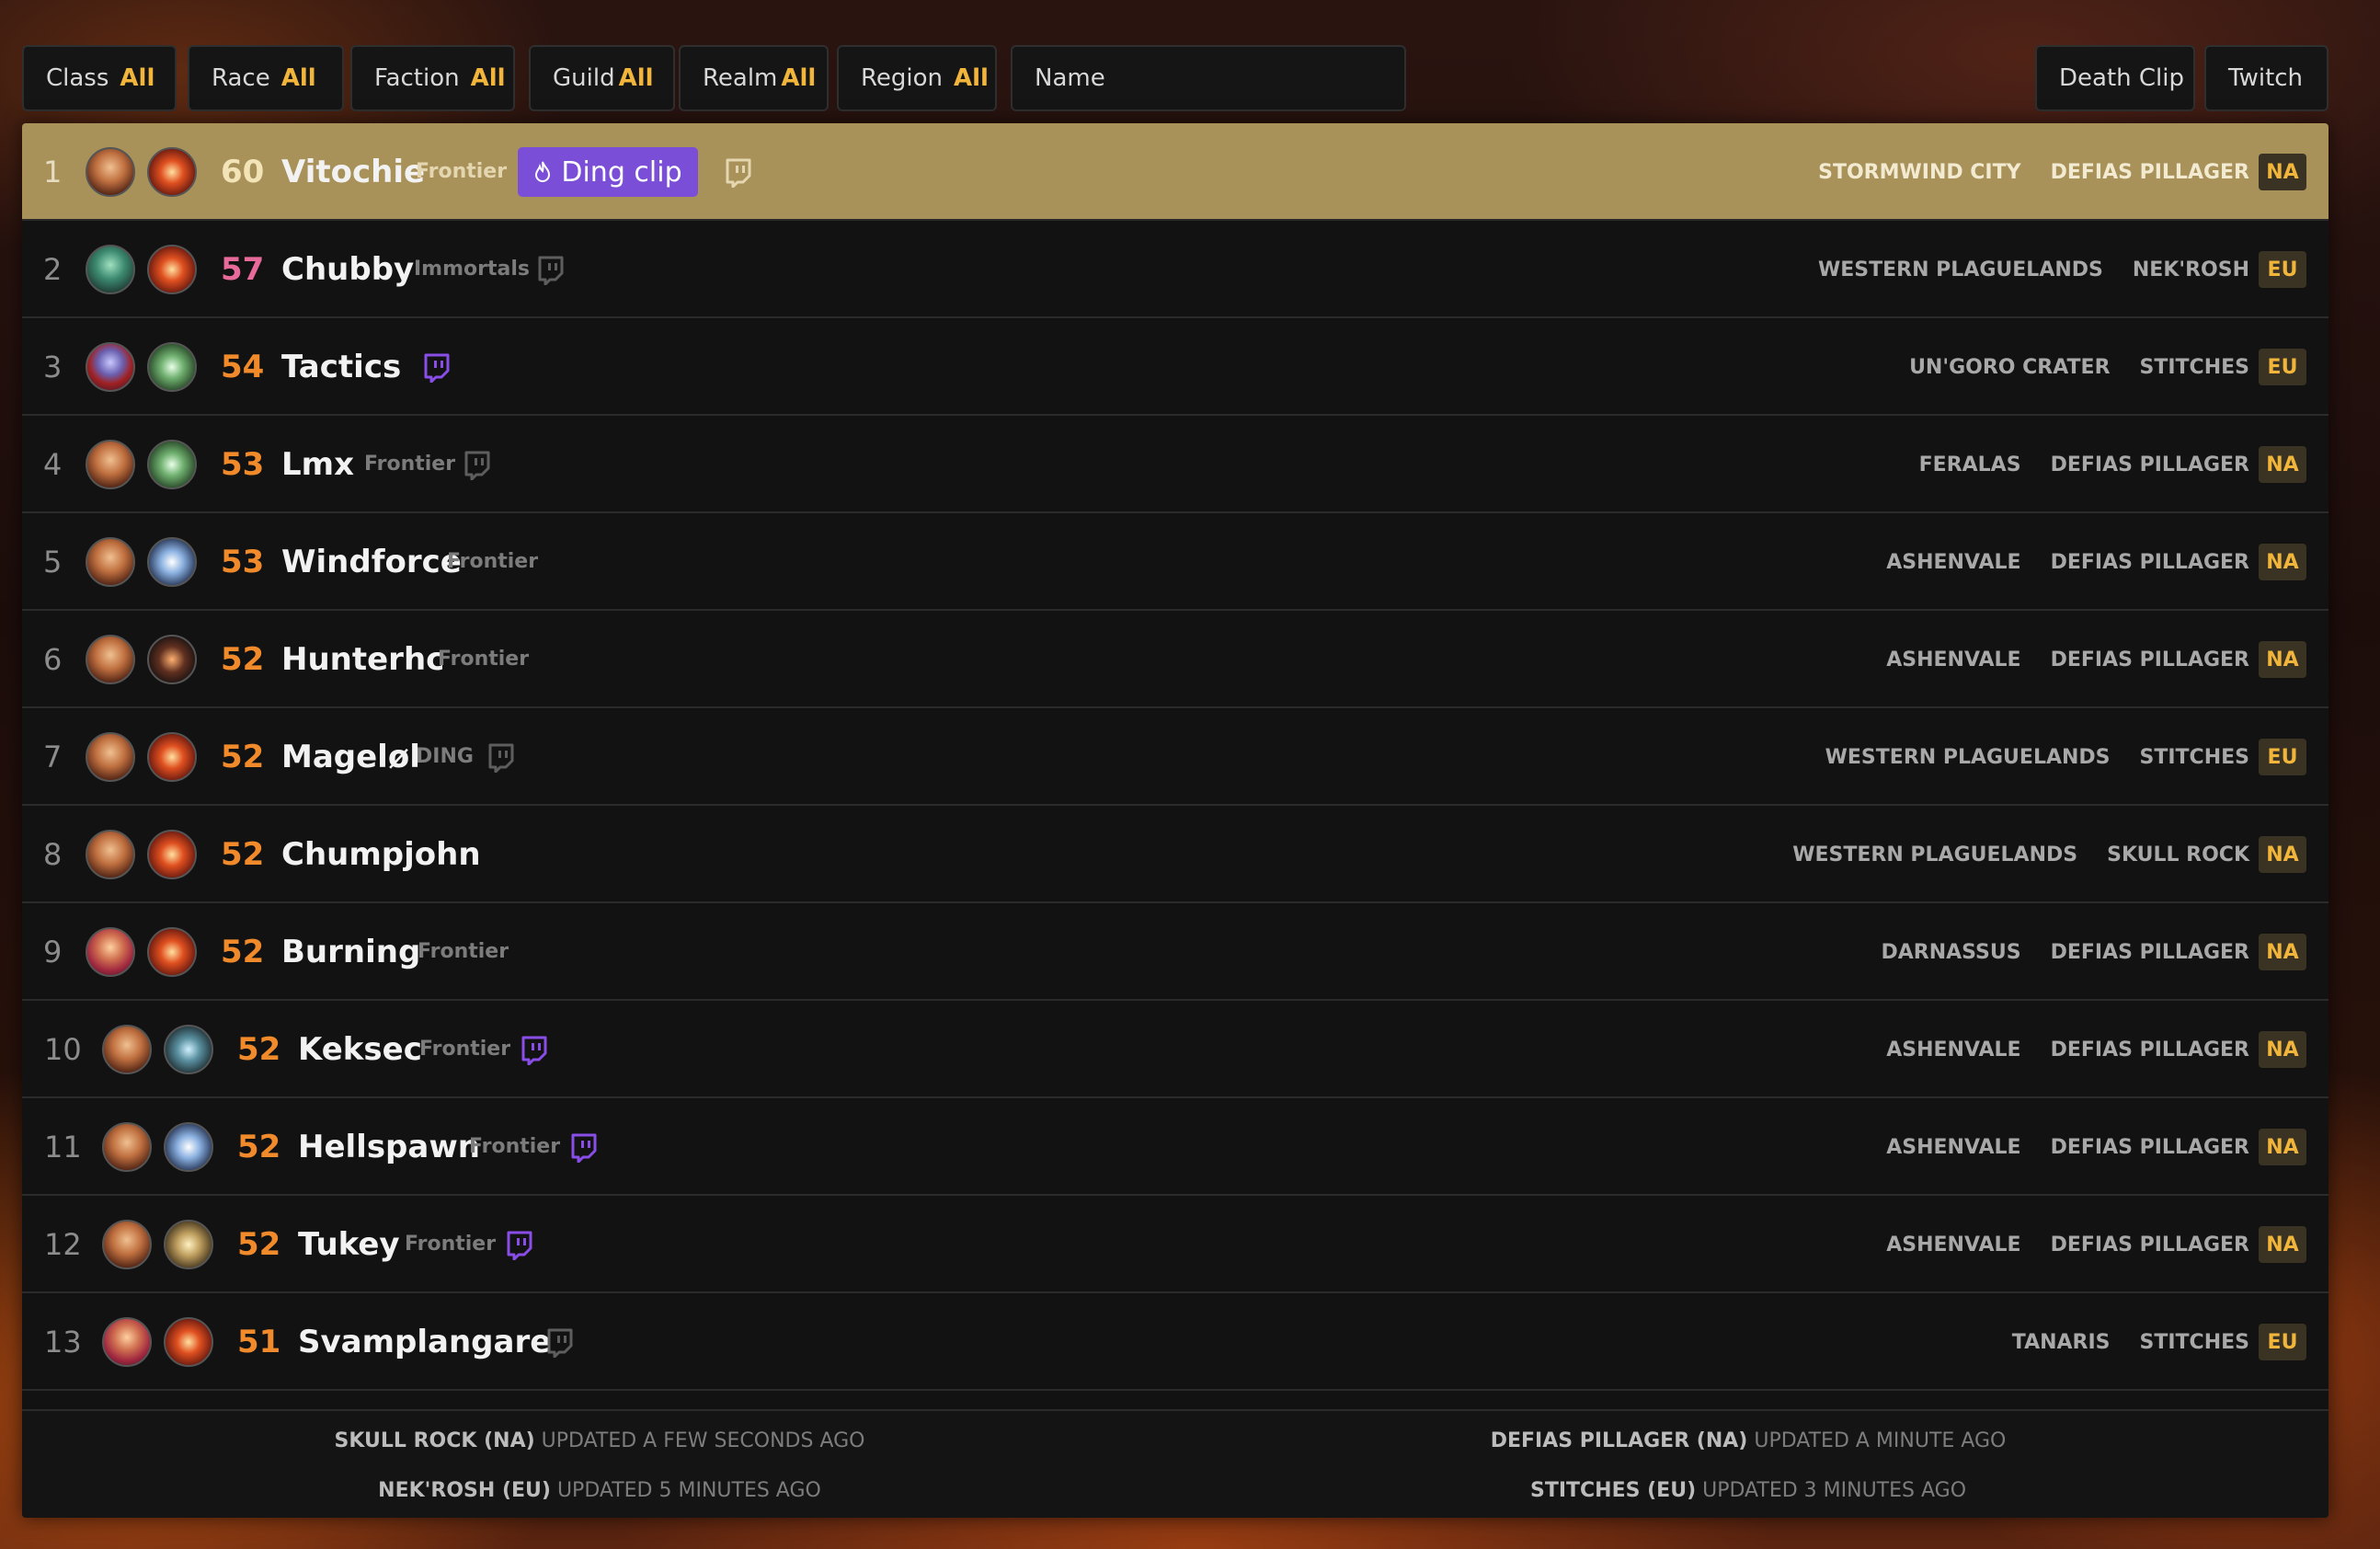 This screenshot has height=1549, width=2380. Describe the element at coordinates (584, 78) in the screenshot. I see `guild-filter-label: Guild` at that location.